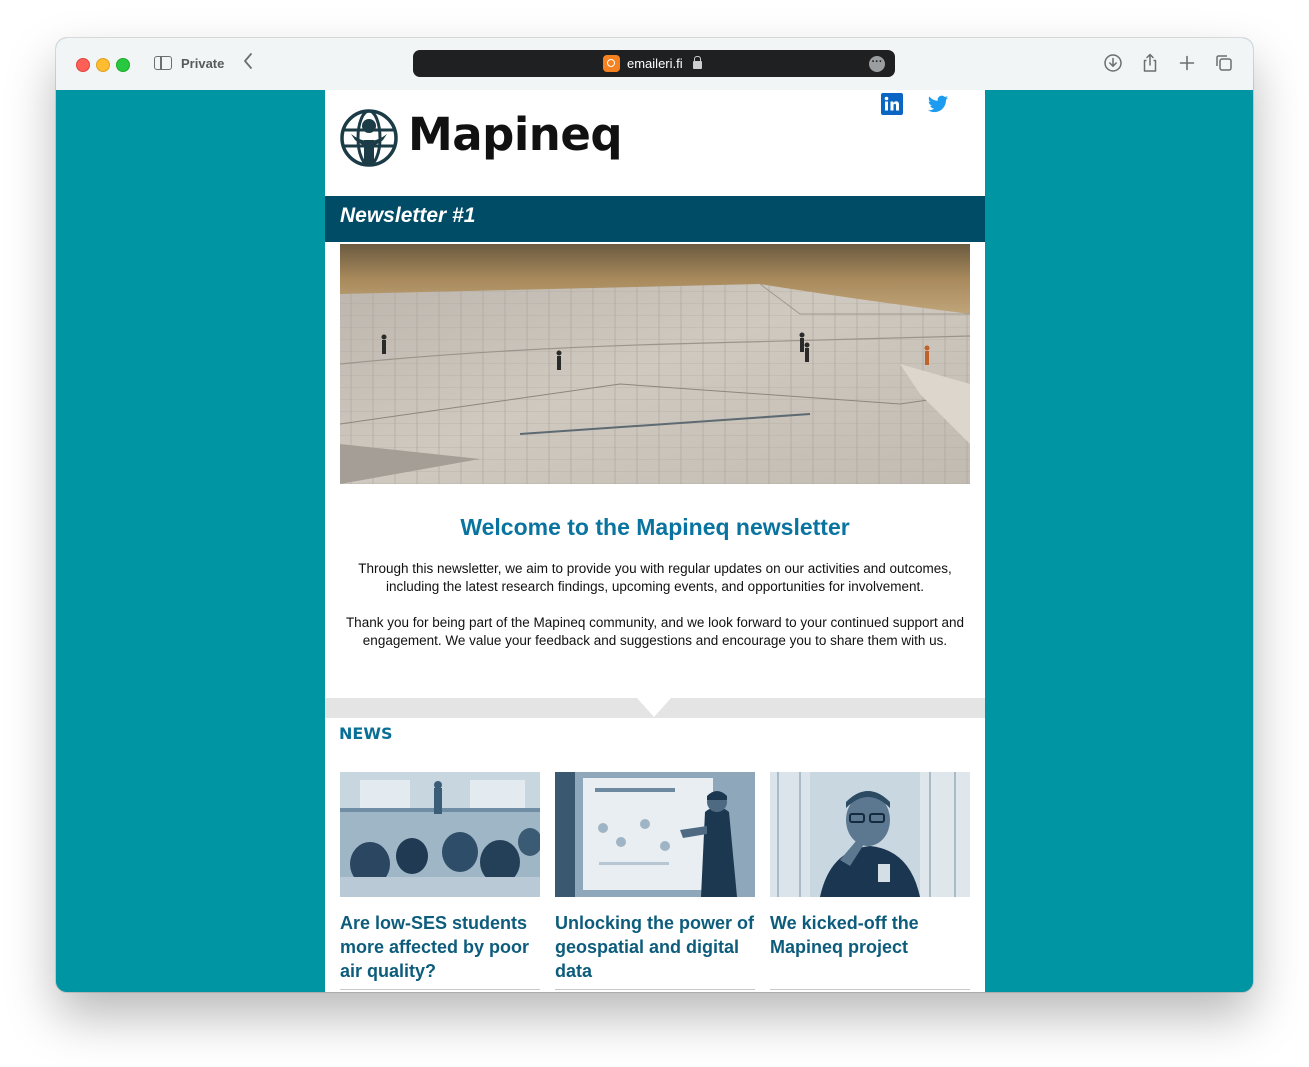 Image resolution: width=1309 pixels, height=1067 pixels. Describe the element at coordinates (697, 62) in the screenshot. I see `lock-icon` at that location.